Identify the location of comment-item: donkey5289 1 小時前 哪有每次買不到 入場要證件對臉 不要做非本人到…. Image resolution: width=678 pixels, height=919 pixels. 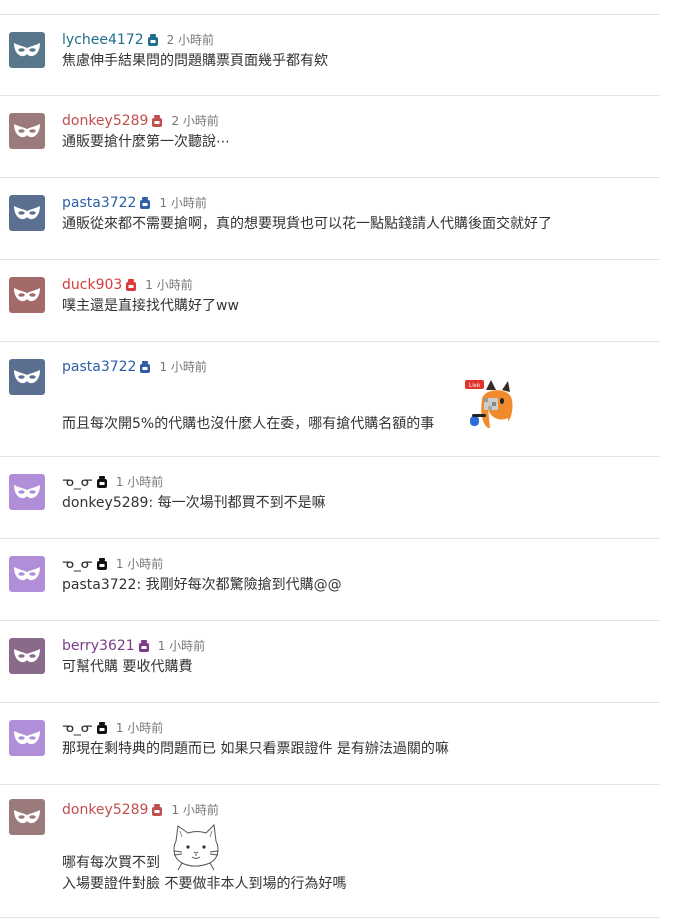
(330, 851).